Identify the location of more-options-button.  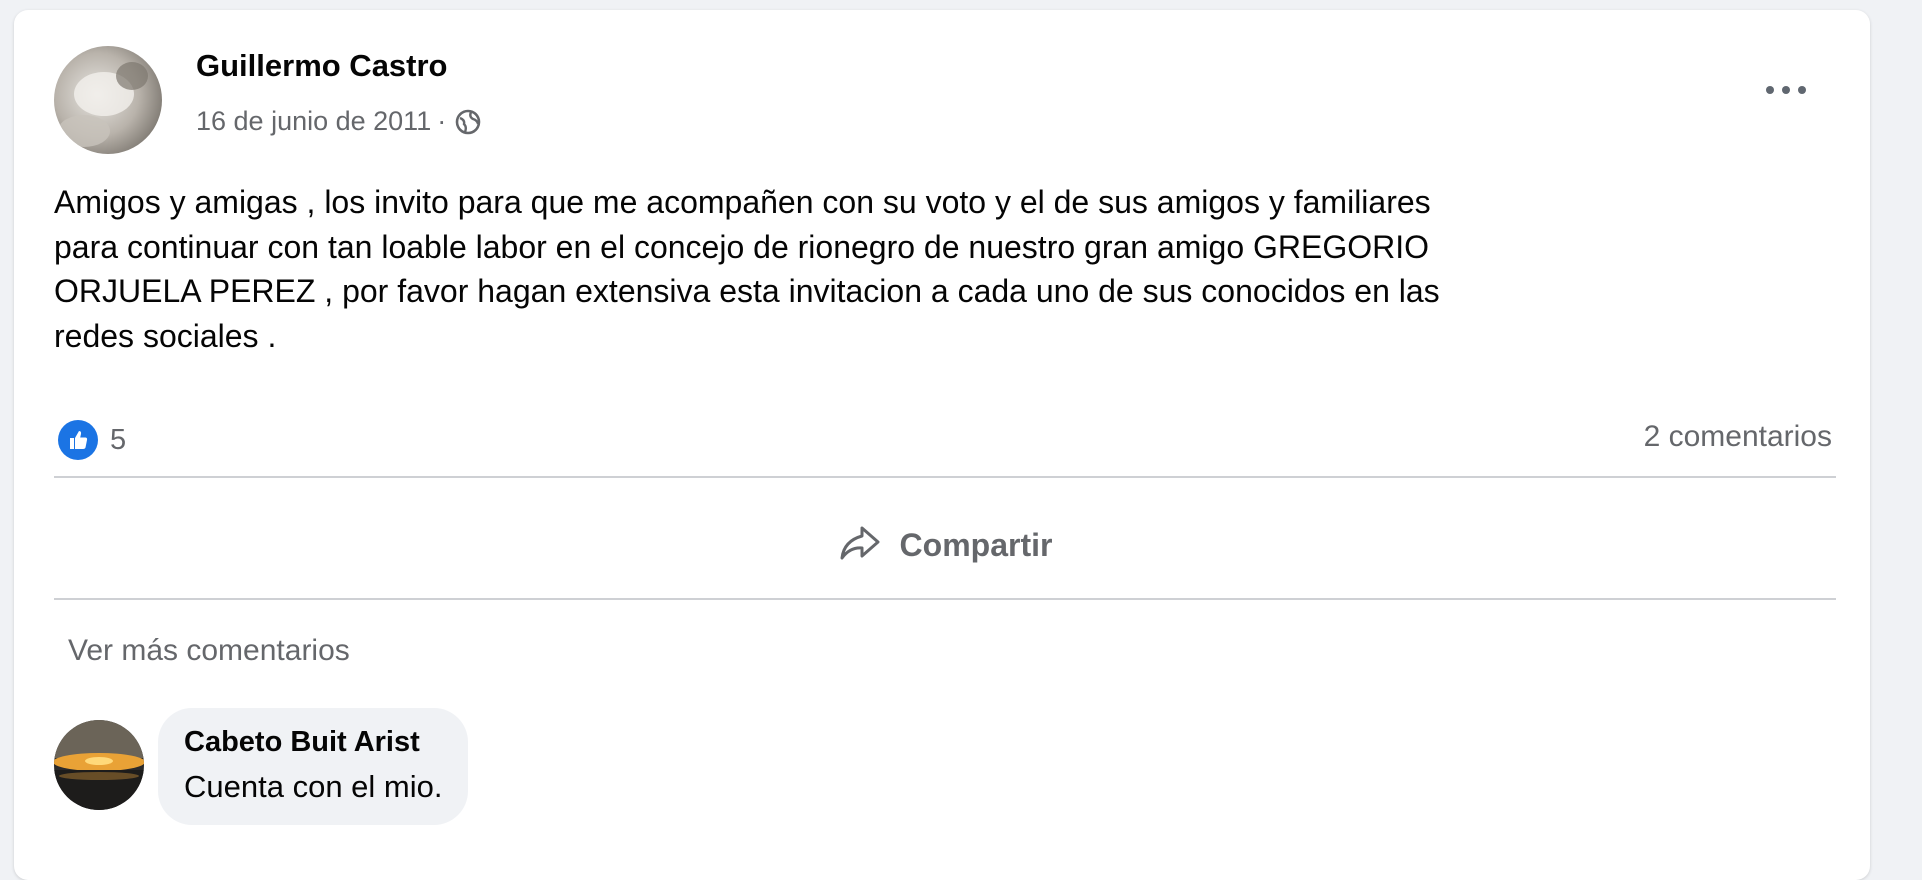
(1786, 92).